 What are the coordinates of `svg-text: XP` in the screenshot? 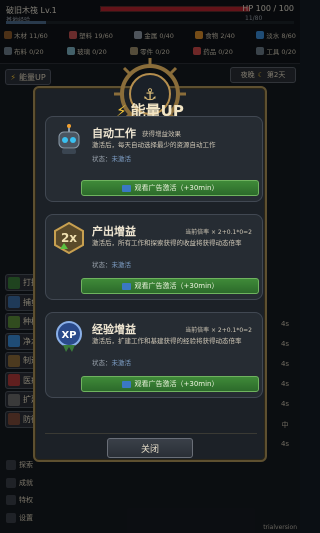 It's located at (68, 335).